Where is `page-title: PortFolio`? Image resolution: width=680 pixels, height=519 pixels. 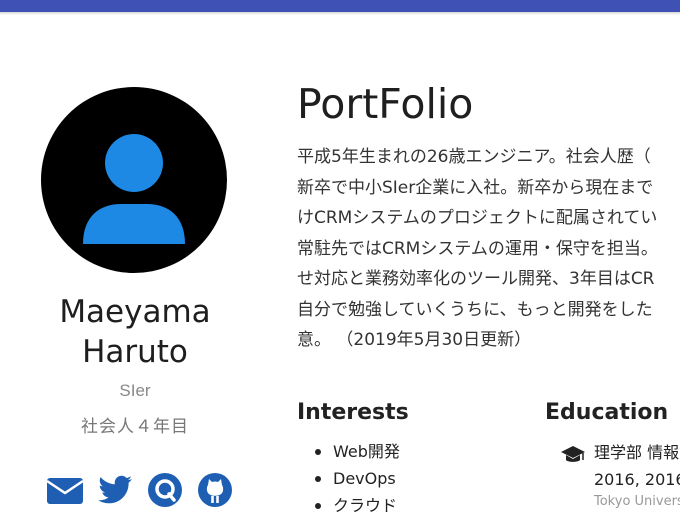 page-title: PortFolio is located at coordinates (385, 104).